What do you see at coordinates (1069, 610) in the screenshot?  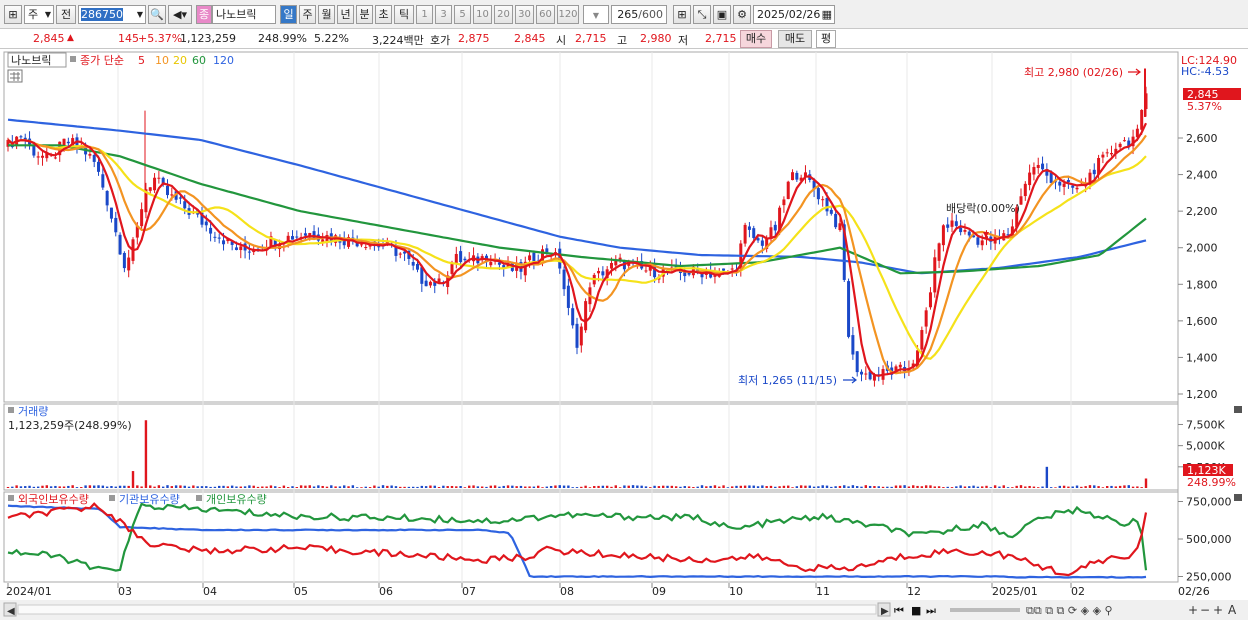 I see `toolbox-icons: ⧉⧉ ⧉ ⧉ ⟳ ◈ ◈ ⚲` at bounding box center [1069, 610].